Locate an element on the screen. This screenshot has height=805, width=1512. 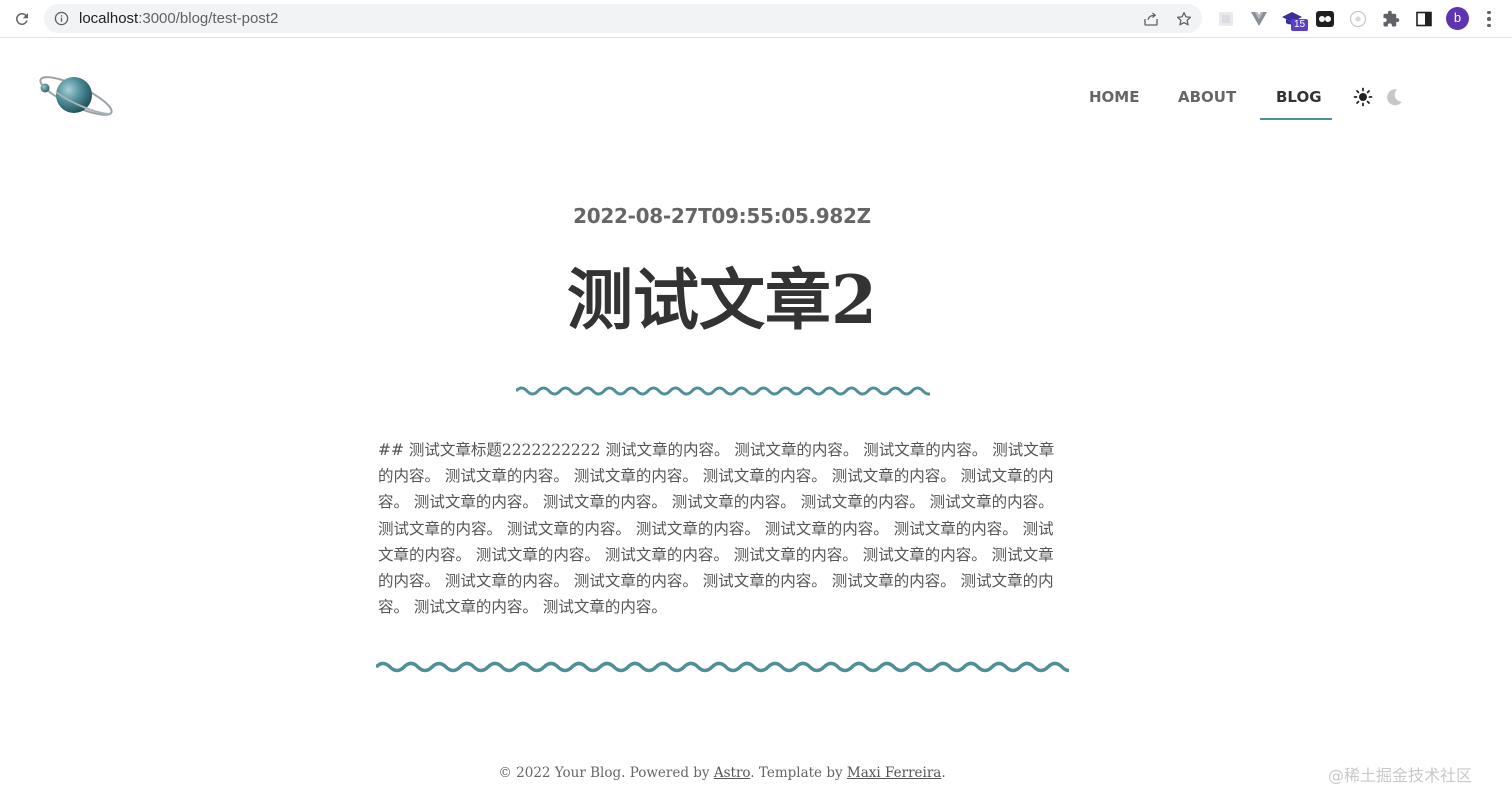
graduation-cap-icon: 15 is located at coordinates (1295, 20).